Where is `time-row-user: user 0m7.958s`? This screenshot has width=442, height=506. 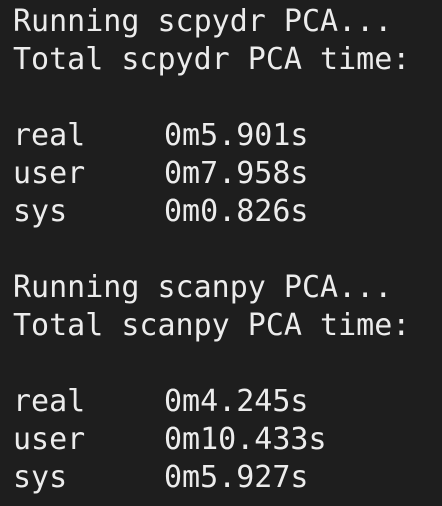 time-row-user: user 0m7.958s is located at coordinates (227, 174).